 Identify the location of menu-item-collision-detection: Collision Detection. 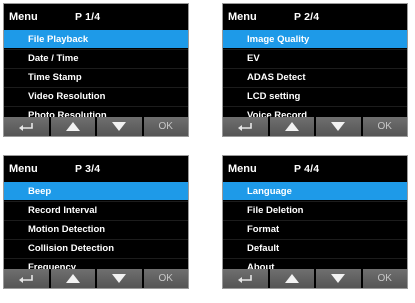
(96, 248).